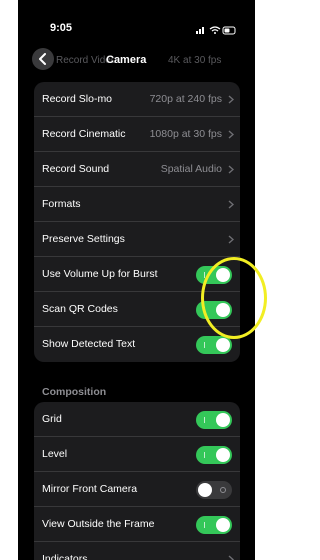  What do you see at coordinates (185, 134) in the screenshot?
I see `row-value: 1080p at 30 fps` at bounding box center [185, 134].